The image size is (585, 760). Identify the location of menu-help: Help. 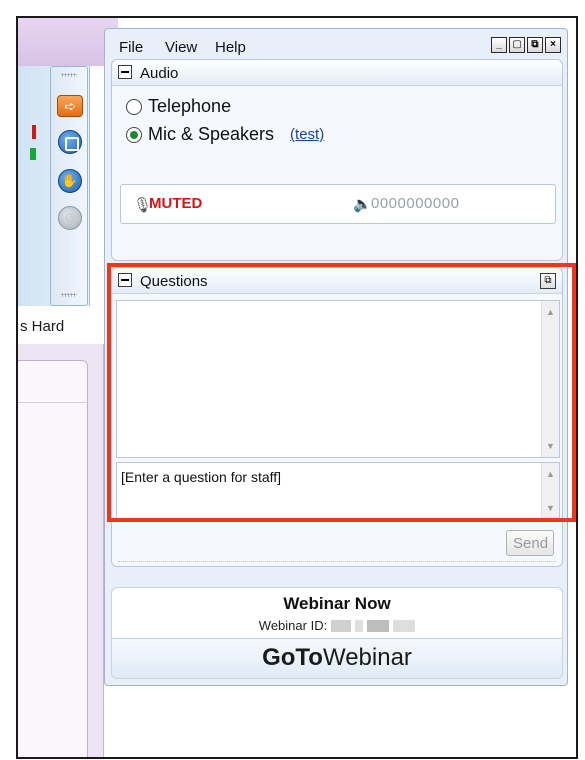
(230, 47).